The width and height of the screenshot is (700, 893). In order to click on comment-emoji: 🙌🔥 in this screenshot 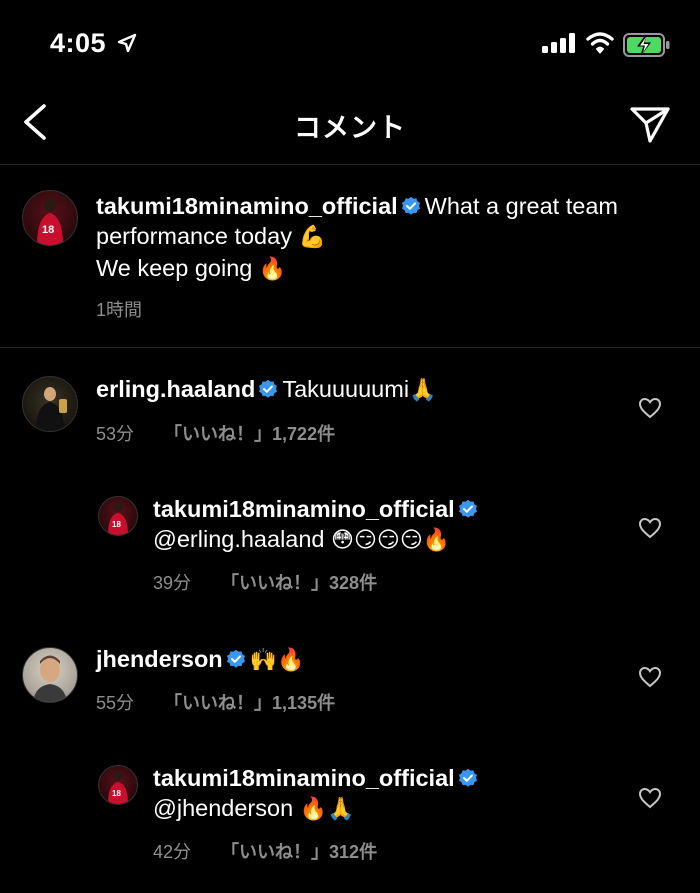, I will do `click(277, 660)`.